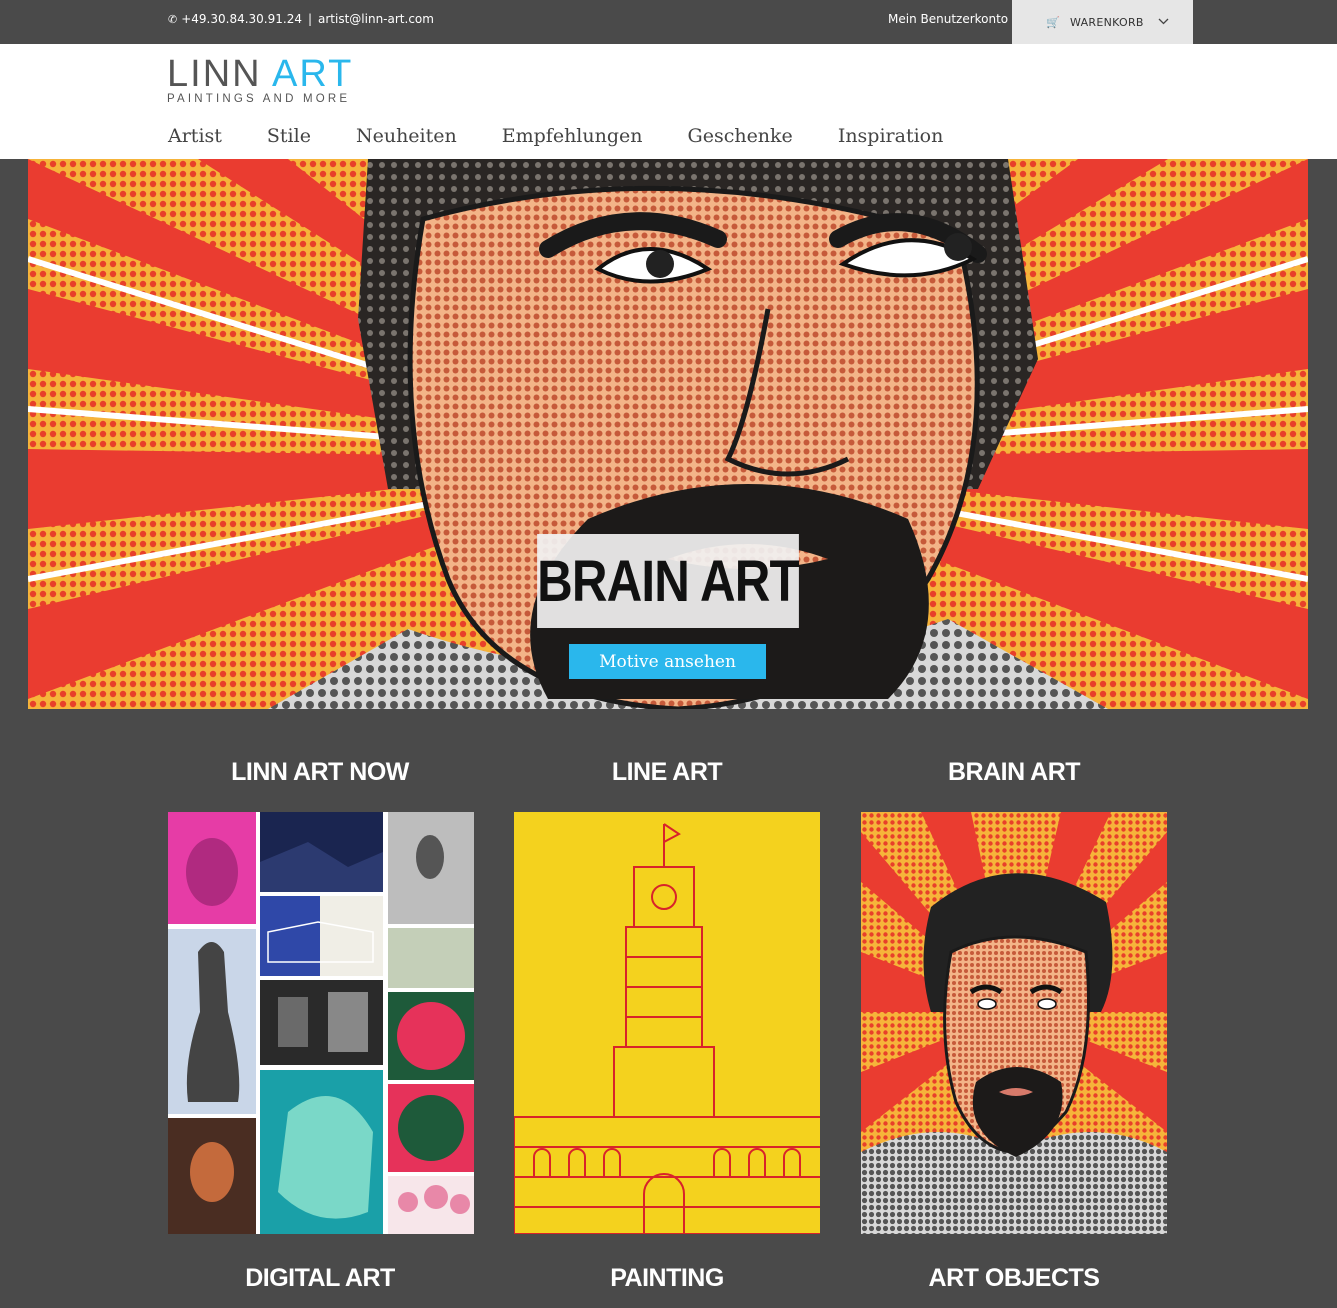 The width and height of the screenshot is (1337, 1308). Describe the element at coordinates (667, 661) in the screenshot. I see `hero-cta-button: Motive ansehen` at that location.